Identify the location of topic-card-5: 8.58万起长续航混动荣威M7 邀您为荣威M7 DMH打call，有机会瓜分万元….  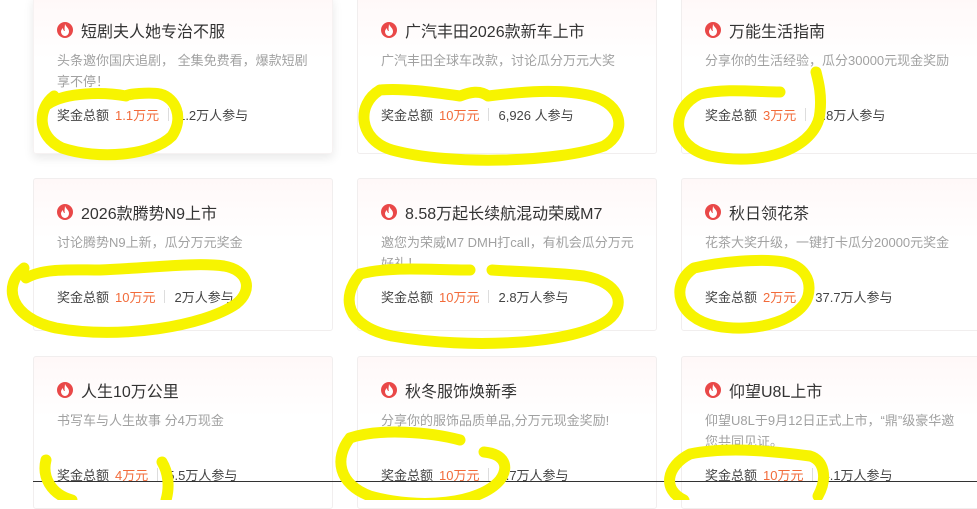
(507, 254).